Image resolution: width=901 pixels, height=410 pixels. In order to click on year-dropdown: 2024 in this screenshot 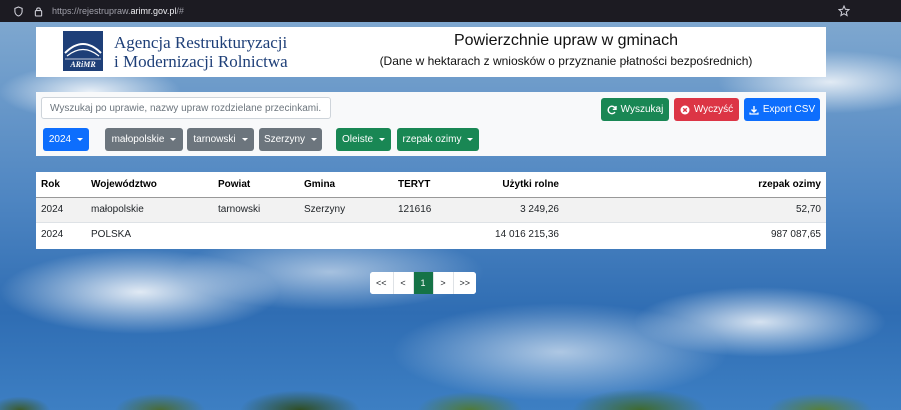, I will do `click(66, 139)`.